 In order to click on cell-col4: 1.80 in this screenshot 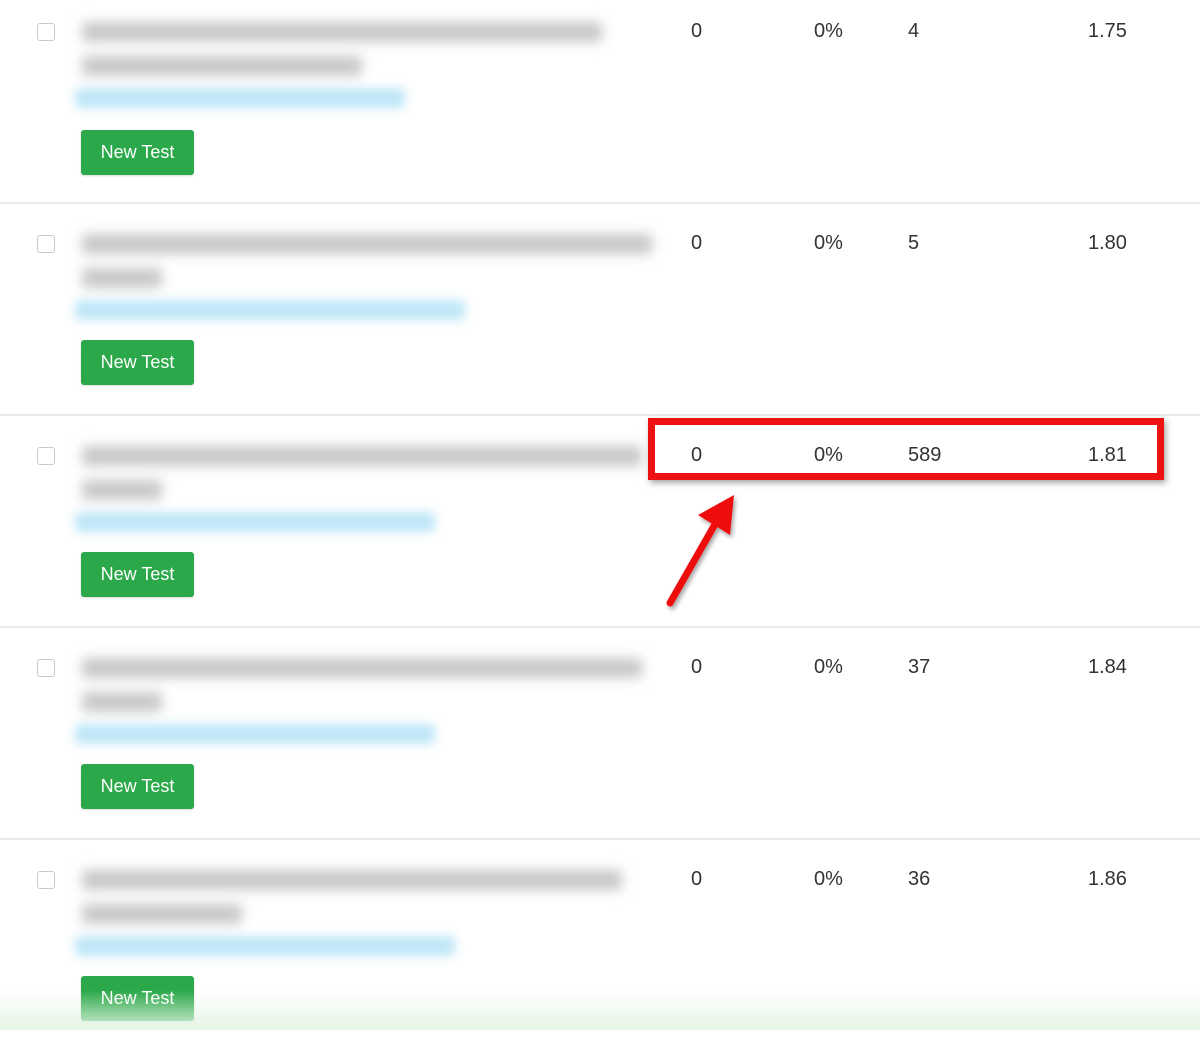, I will do `click(1107, 243)`.